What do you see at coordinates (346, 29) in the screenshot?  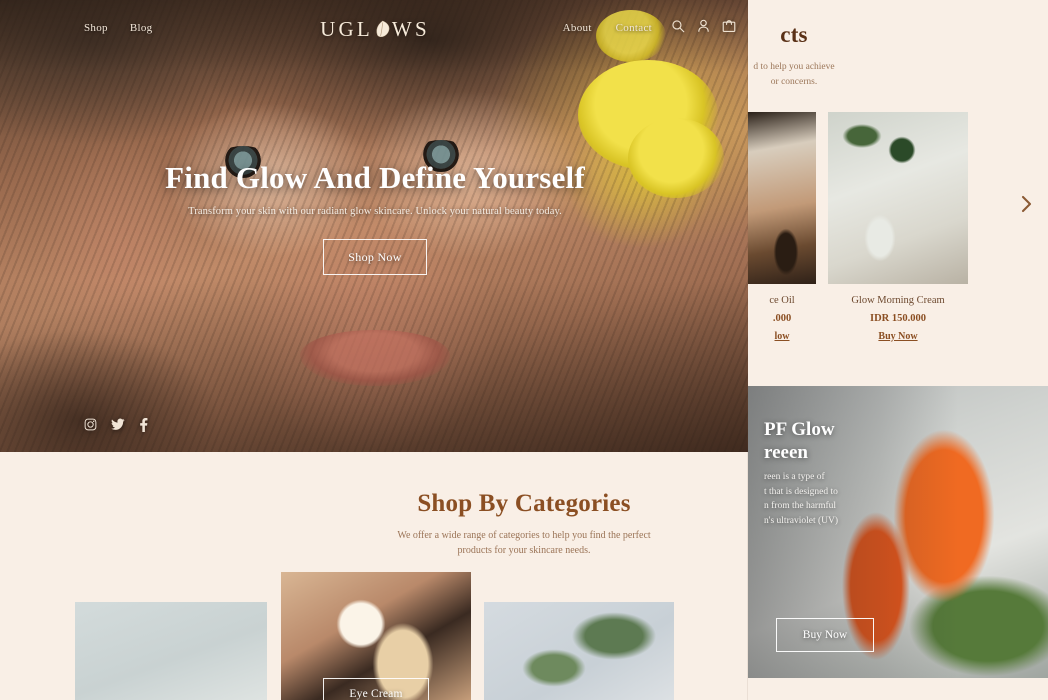 I see `brand-logo-text-left: UGL` at bounding box center [346, 29].